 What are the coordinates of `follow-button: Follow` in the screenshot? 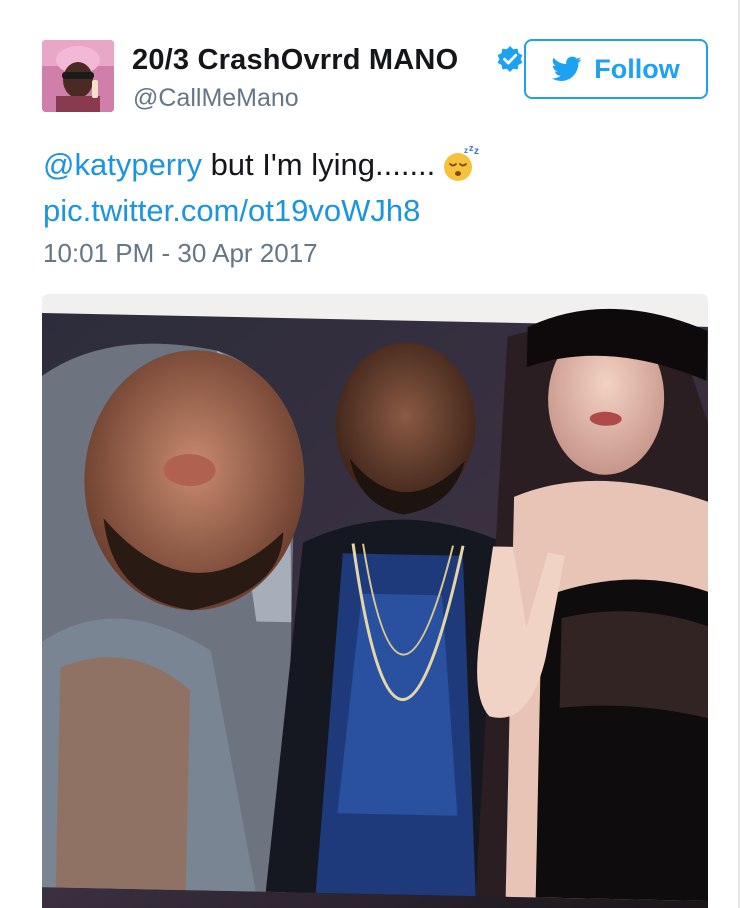 It's located at (616, 69).